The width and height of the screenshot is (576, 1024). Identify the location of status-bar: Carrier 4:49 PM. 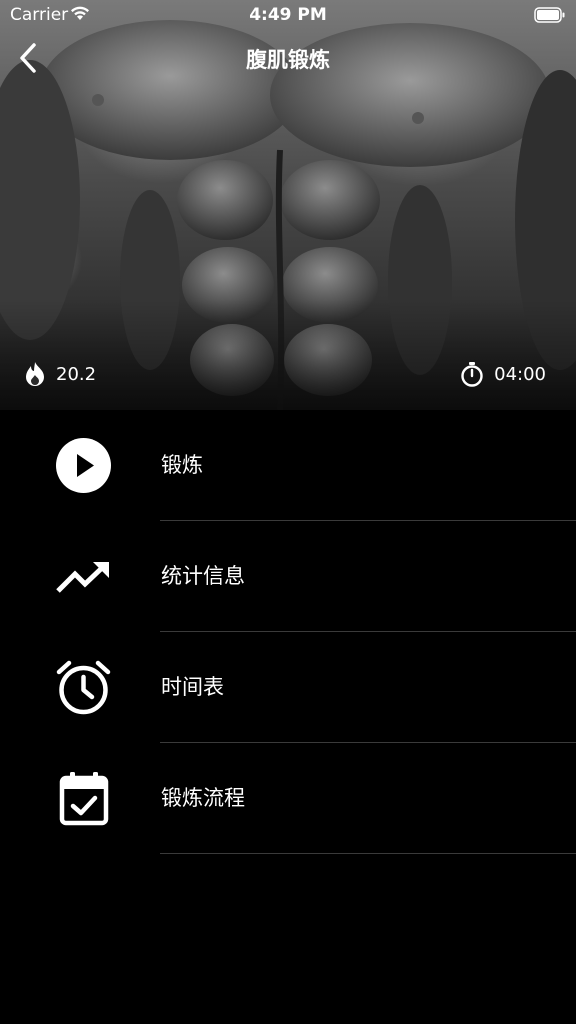
(288, 15).